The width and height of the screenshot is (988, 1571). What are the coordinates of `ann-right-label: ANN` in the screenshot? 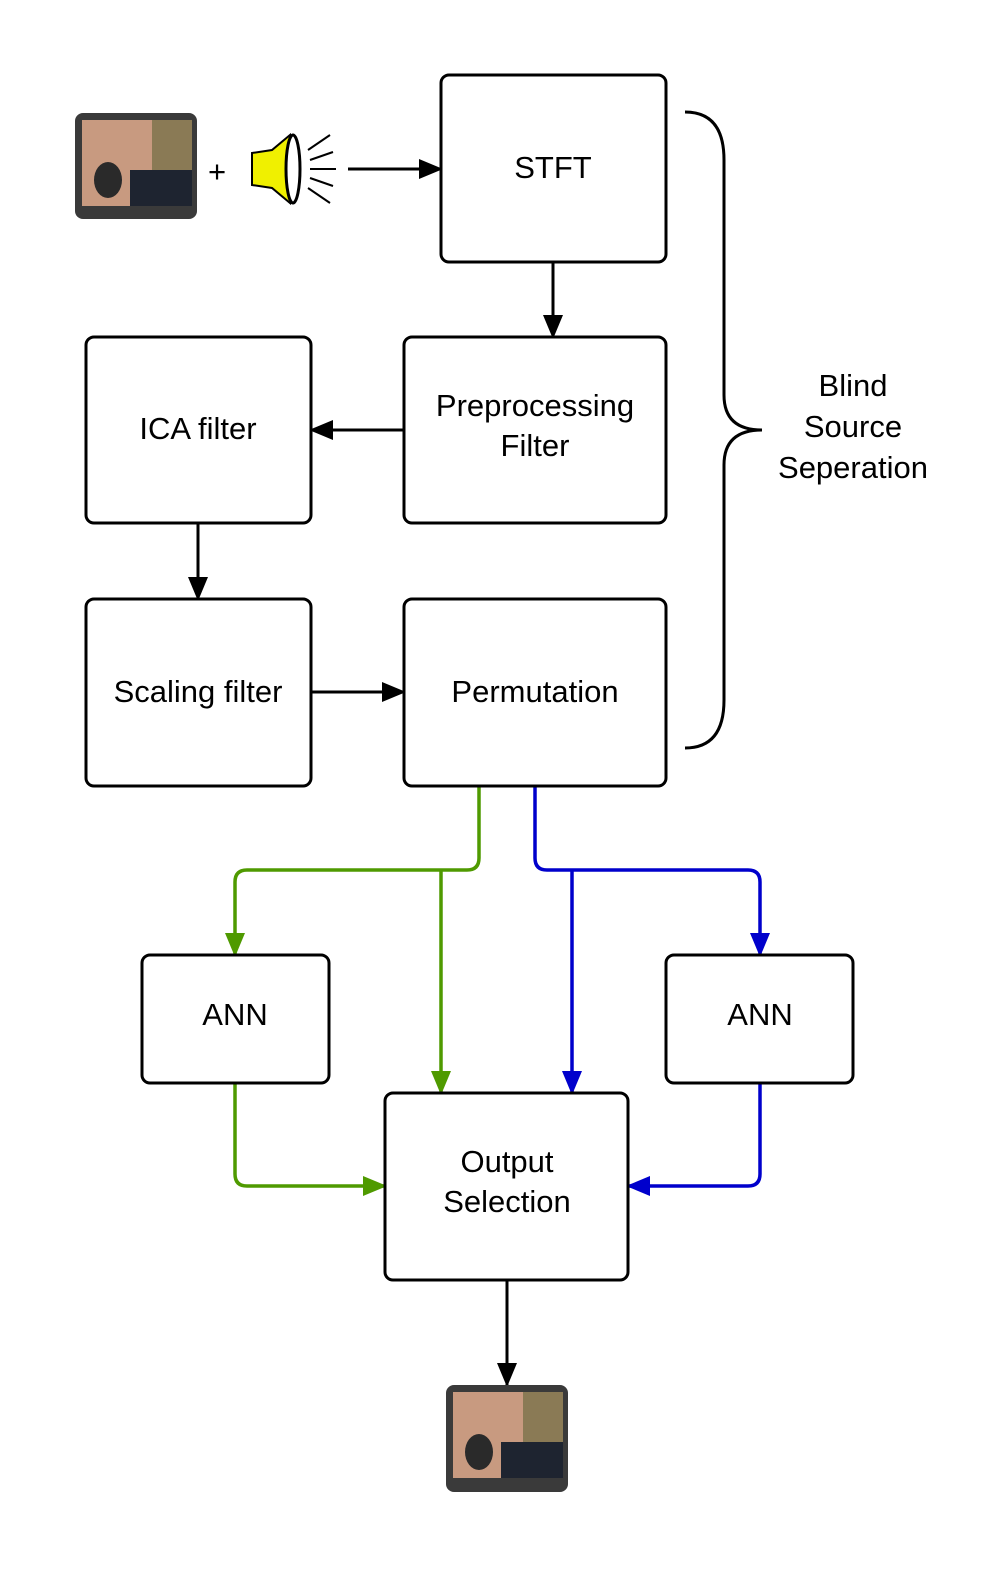 It's located at (759, 1014).